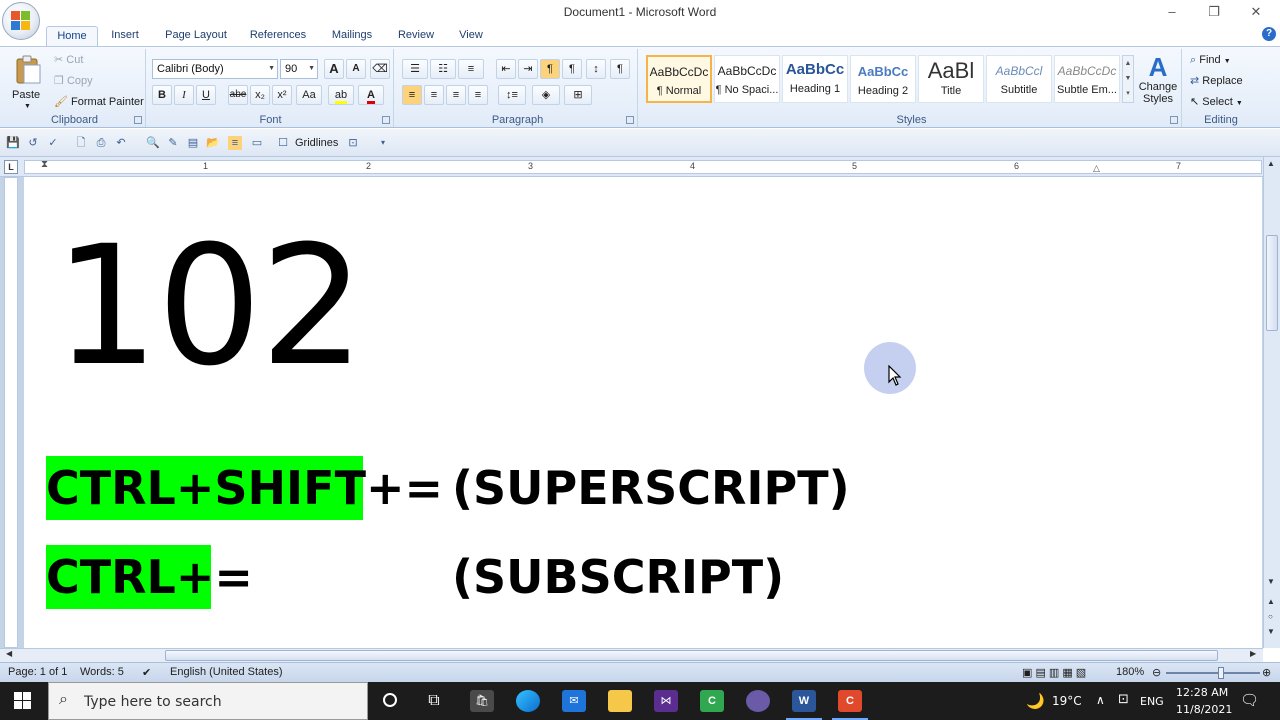 Image resolution: width=1280 pixels, height=720 pixels. Describe the element at coordinates (1271, 601) in the screenshot. I see `prev-page-icon: ▲` at that location.